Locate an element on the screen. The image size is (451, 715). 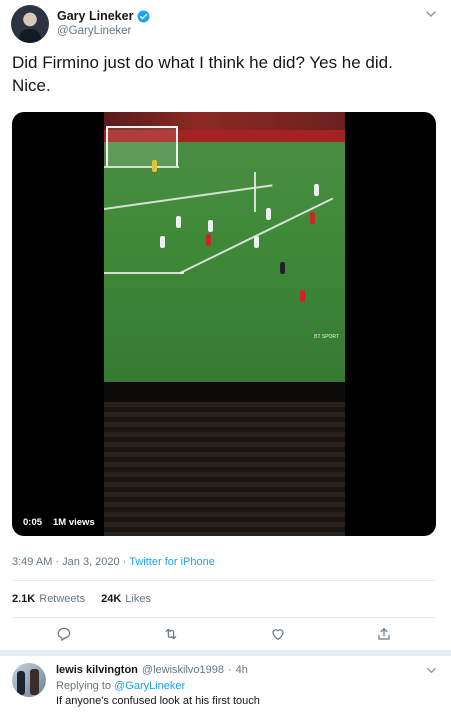
reply-author-handle: @lewiskilvo1998 is located at coordinates (183, 670).